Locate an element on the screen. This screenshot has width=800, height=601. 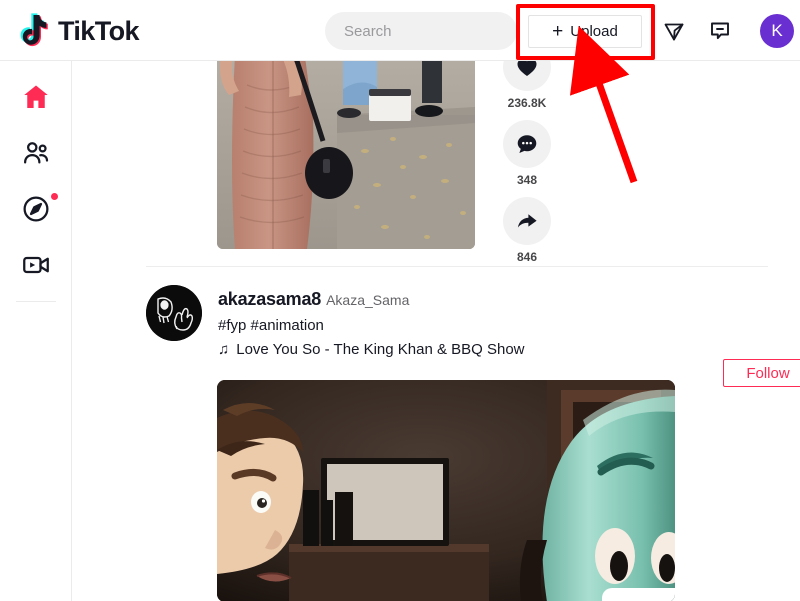
share-action: 846 is located at coordinates (527, 230).